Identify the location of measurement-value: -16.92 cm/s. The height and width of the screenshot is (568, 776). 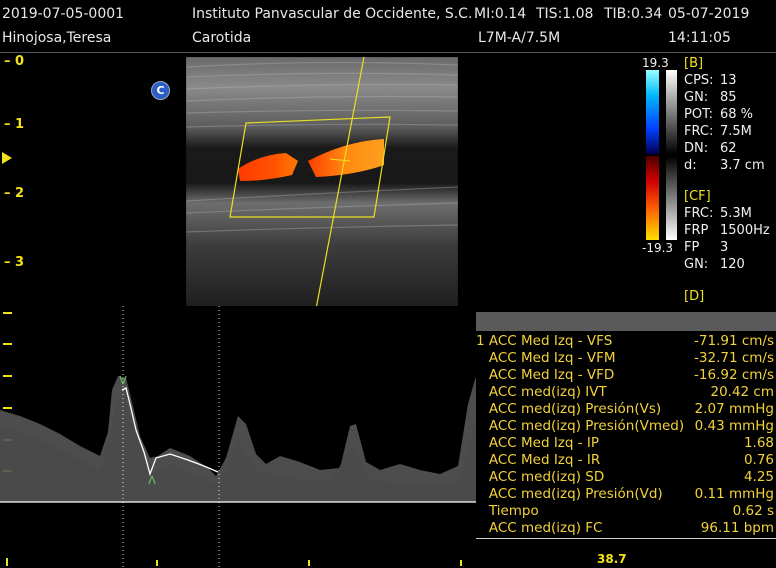
(734, 375).